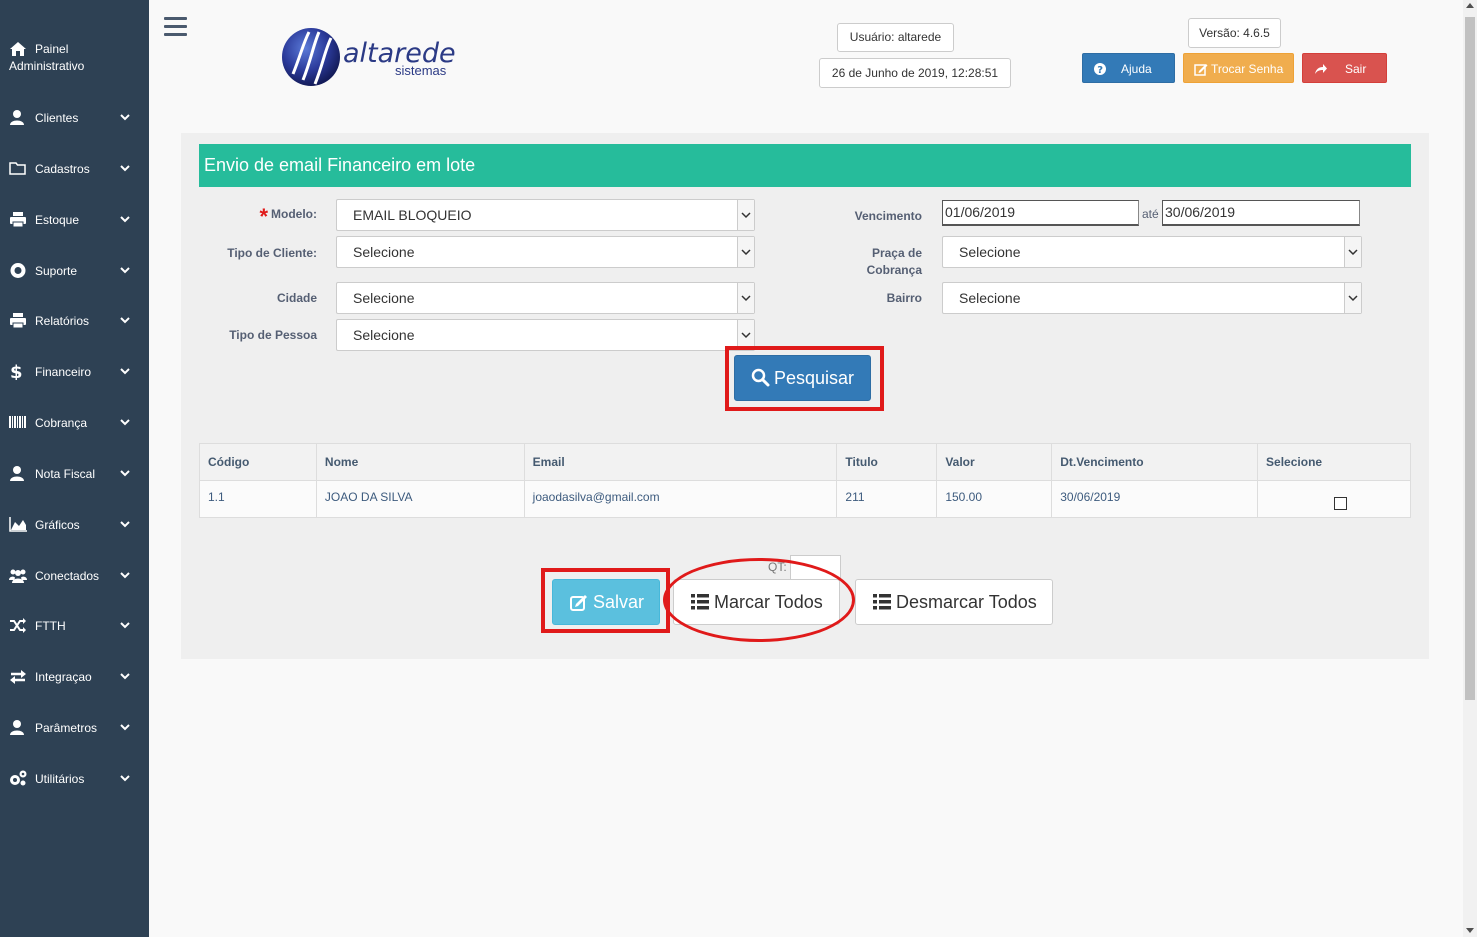 This screenshot has width=1477, height=937. What do you see at coordinates (1136, 69) in the screenshot?
I see `help-button-label: Ajuda` at bounding box center [1136, 69].